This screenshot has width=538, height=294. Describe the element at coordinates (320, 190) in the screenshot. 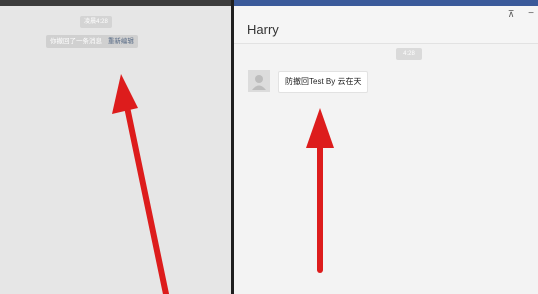

I see `right-arrow-icon` at that location.